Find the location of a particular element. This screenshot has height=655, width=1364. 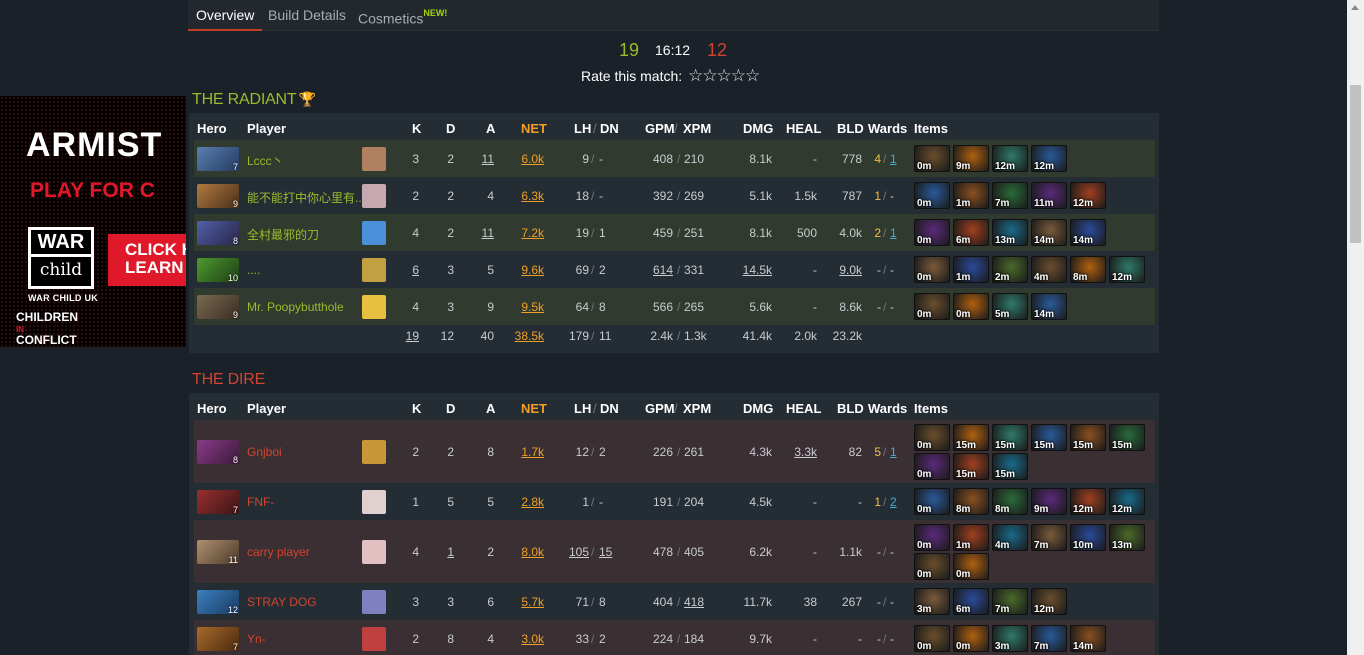

net-worth: 3.0k is located at coordinates (532, 639).